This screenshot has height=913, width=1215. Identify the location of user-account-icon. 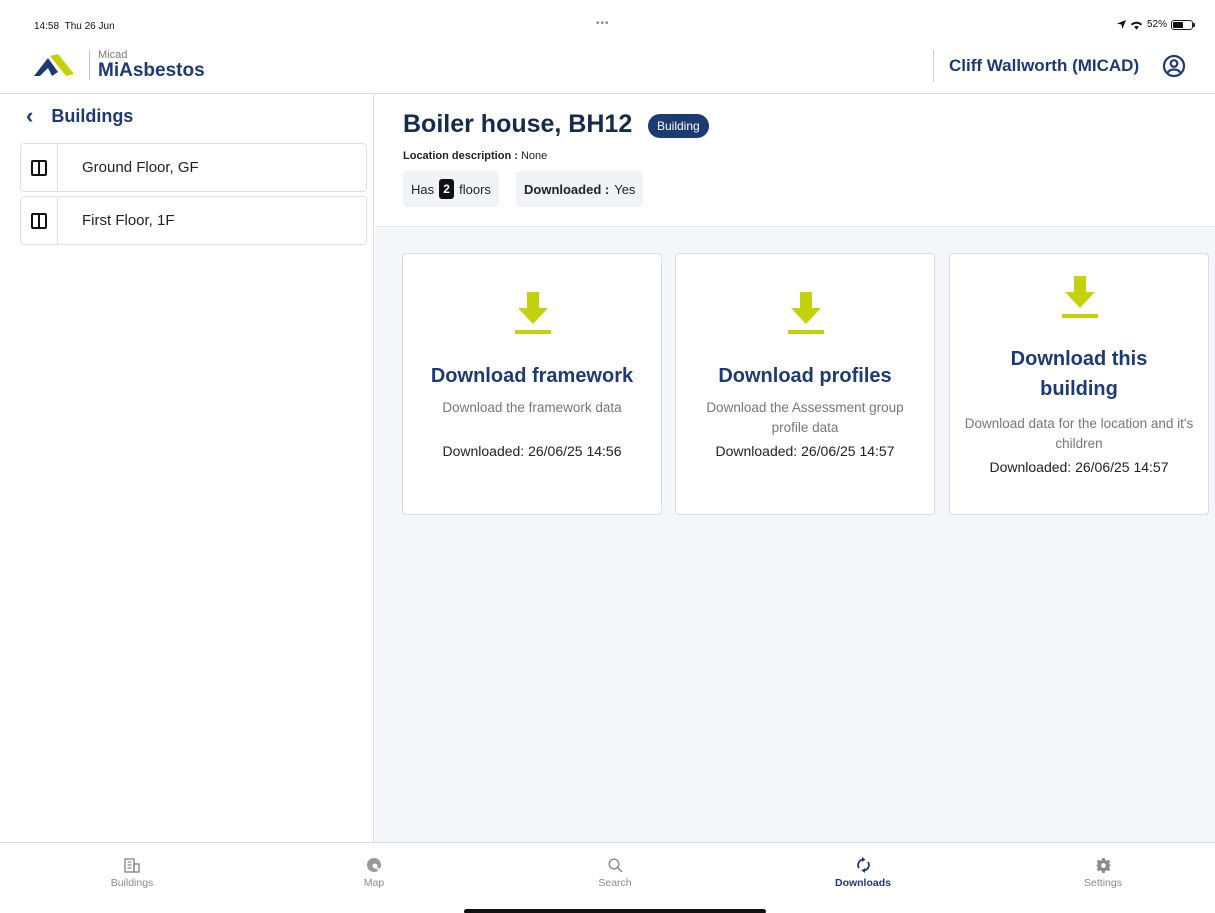
(1174, 66).